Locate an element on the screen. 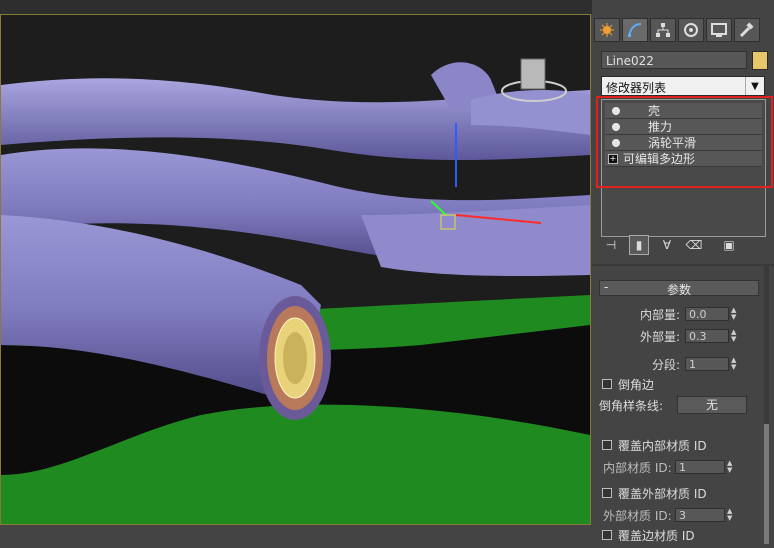 This screenshot has width=774, height=548. override-inner-mat-checkbox is located at coordinates (607, 445).